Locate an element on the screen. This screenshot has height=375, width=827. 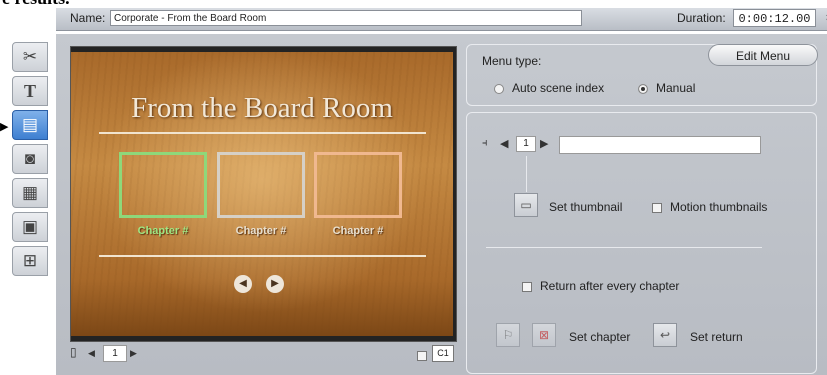
disc-menu-icon: ▤ is located at coordinates (30, 124).